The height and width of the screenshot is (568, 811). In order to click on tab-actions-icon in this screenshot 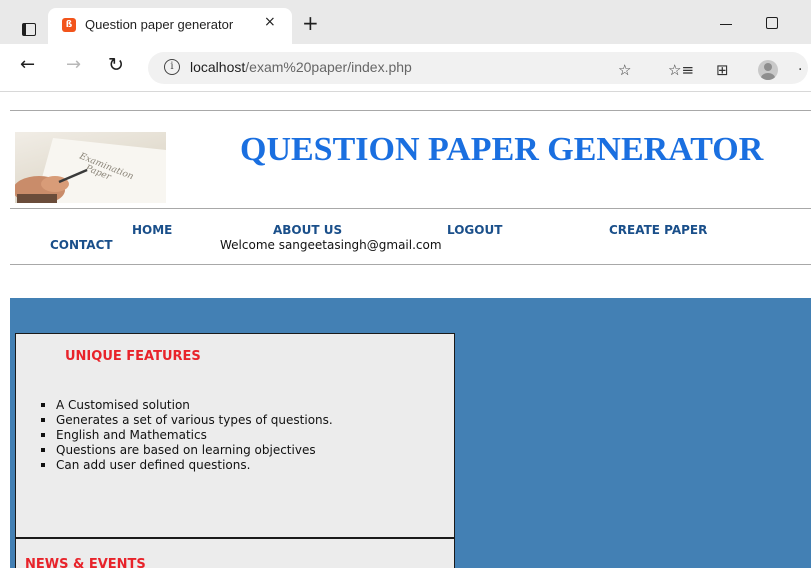, I will do `click(29, 29)`.